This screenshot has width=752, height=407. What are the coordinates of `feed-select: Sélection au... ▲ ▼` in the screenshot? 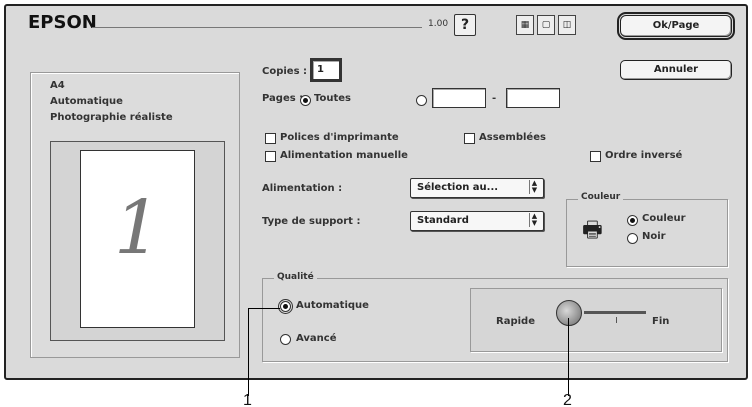 It's located at (477, 188).